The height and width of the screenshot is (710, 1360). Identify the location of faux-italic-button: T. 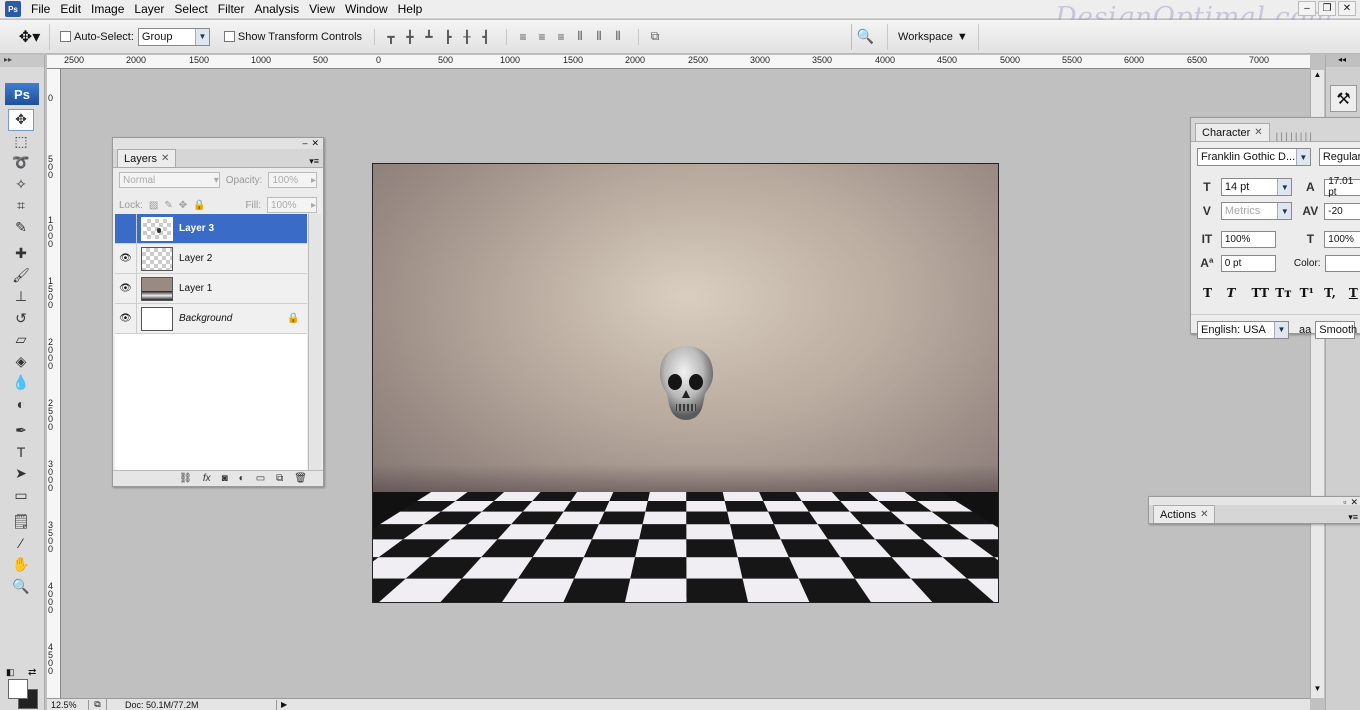
(1230, 293).